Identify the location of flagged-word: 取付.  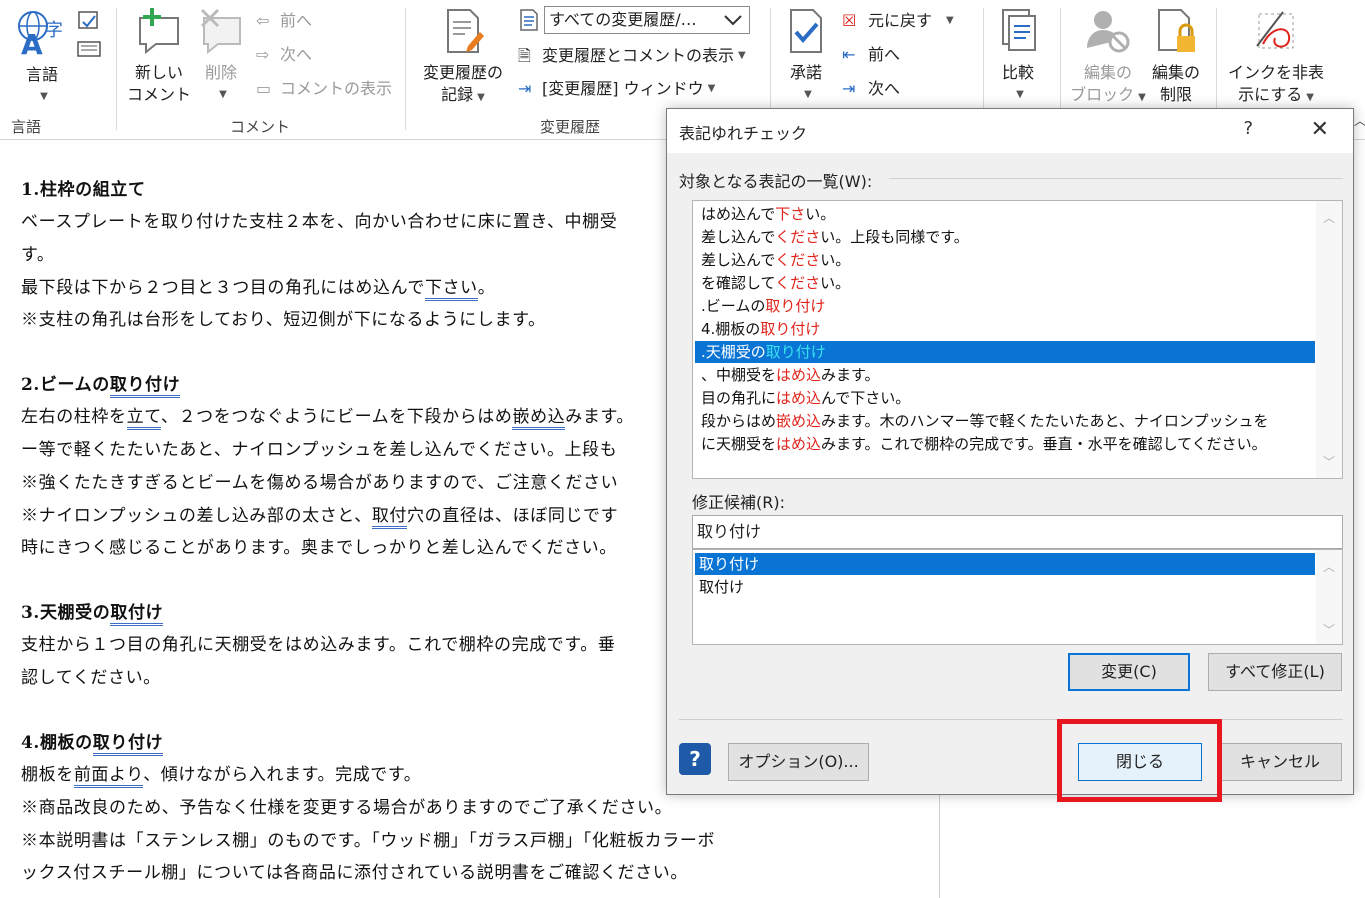
(389, 517).